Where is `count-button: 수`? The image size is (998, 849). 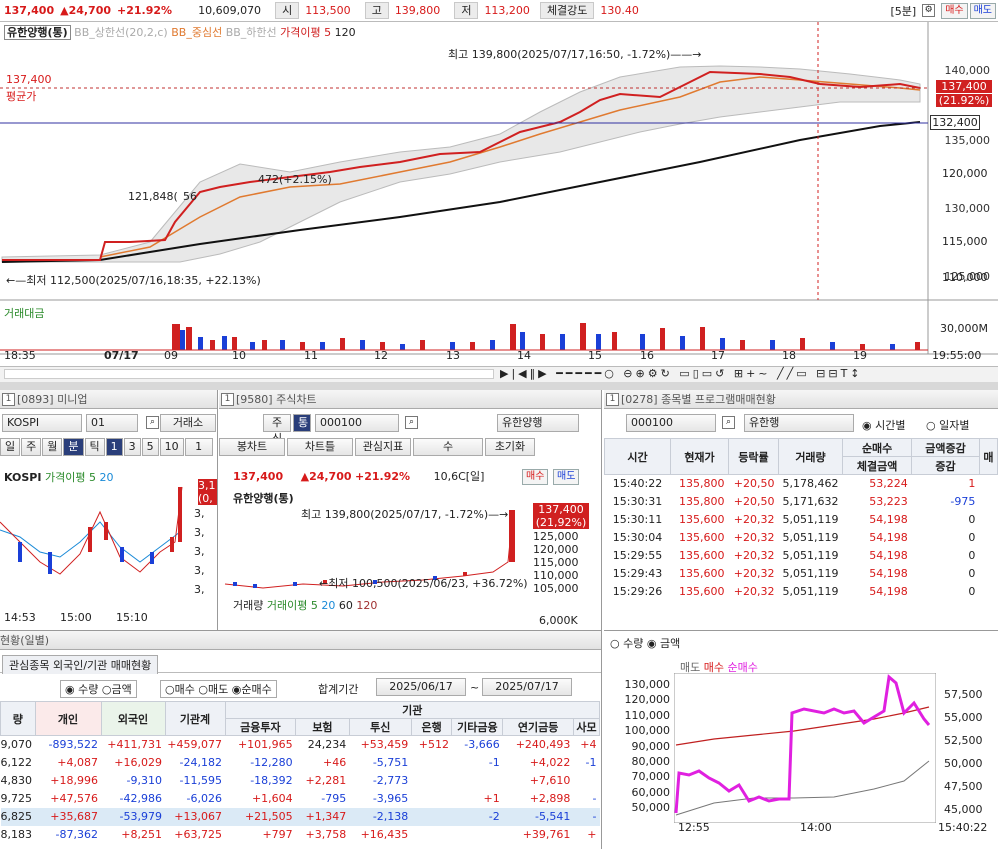 count-button: 수 is located at coordinates (448, 447).